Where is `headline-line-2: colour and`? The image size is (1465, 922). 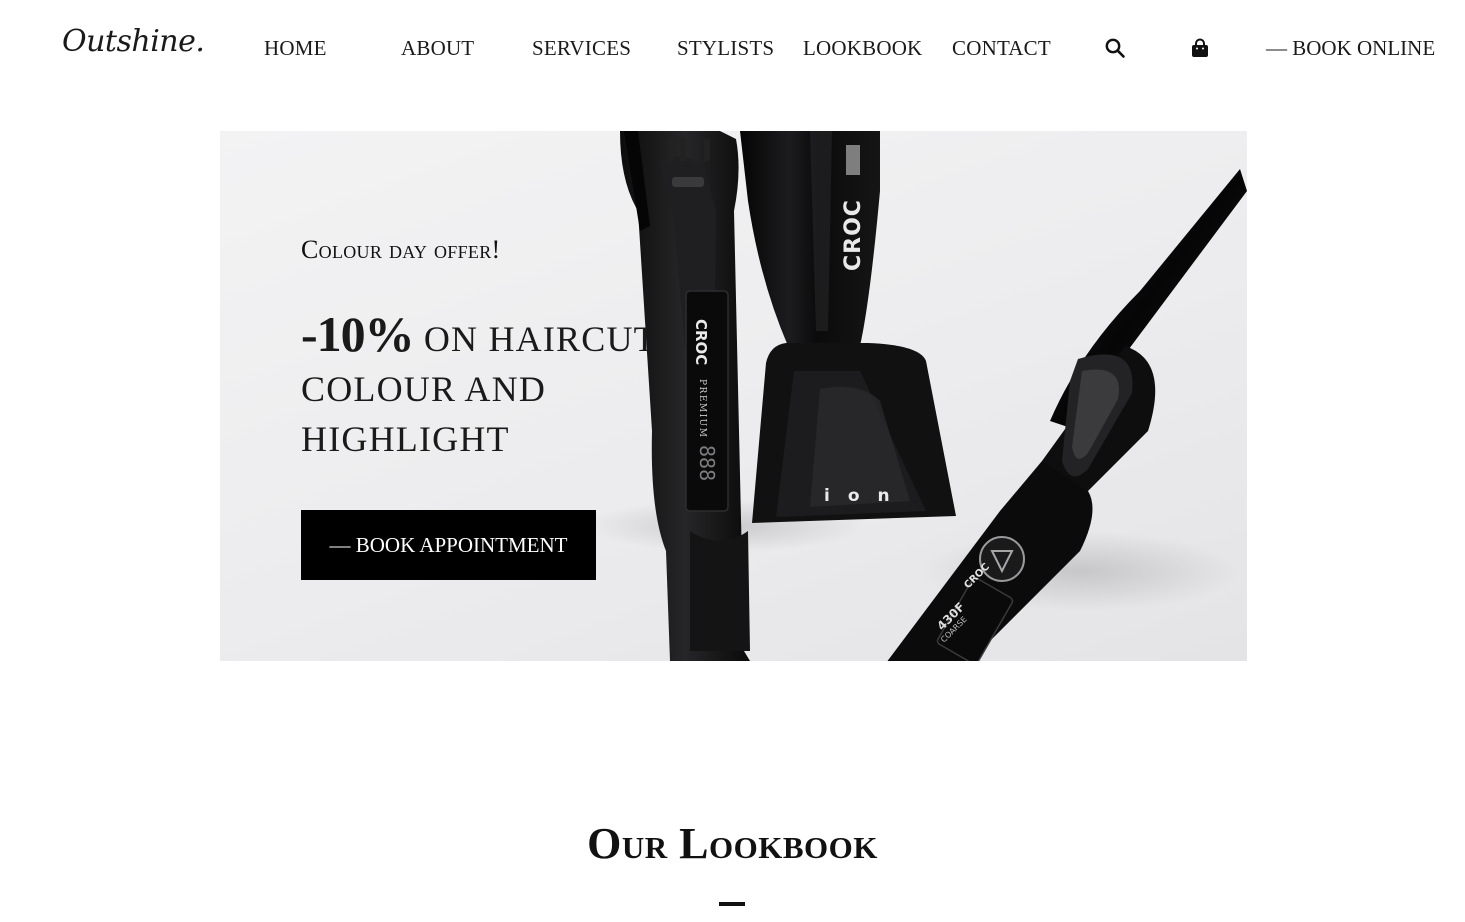 headline-line-2: colour and is located at coordinates (424, 389).